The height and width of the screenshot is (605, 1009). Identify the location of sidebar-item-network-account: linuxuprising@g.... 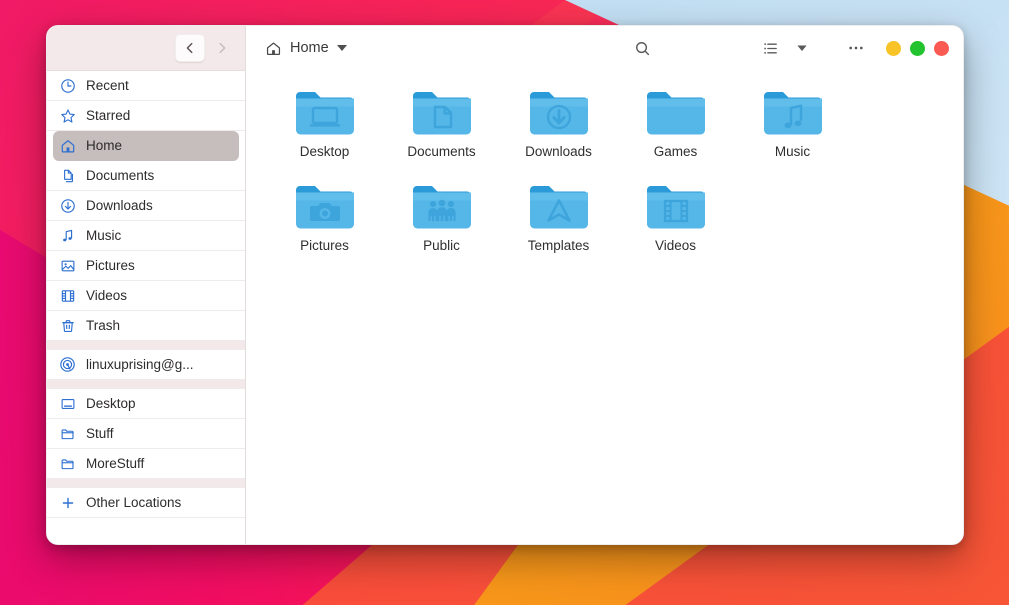
(146, 365).